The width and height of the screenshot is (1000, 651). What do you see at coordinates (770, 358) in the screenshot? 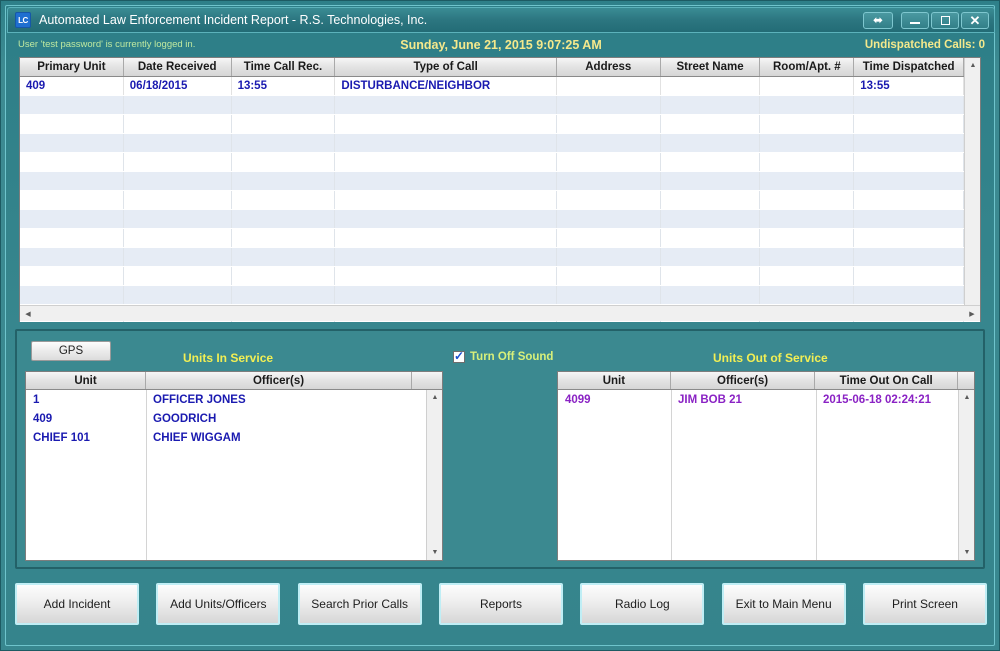
I see `units-out-of-service-title: Units Out of Service` at bounding box center [770, 358].